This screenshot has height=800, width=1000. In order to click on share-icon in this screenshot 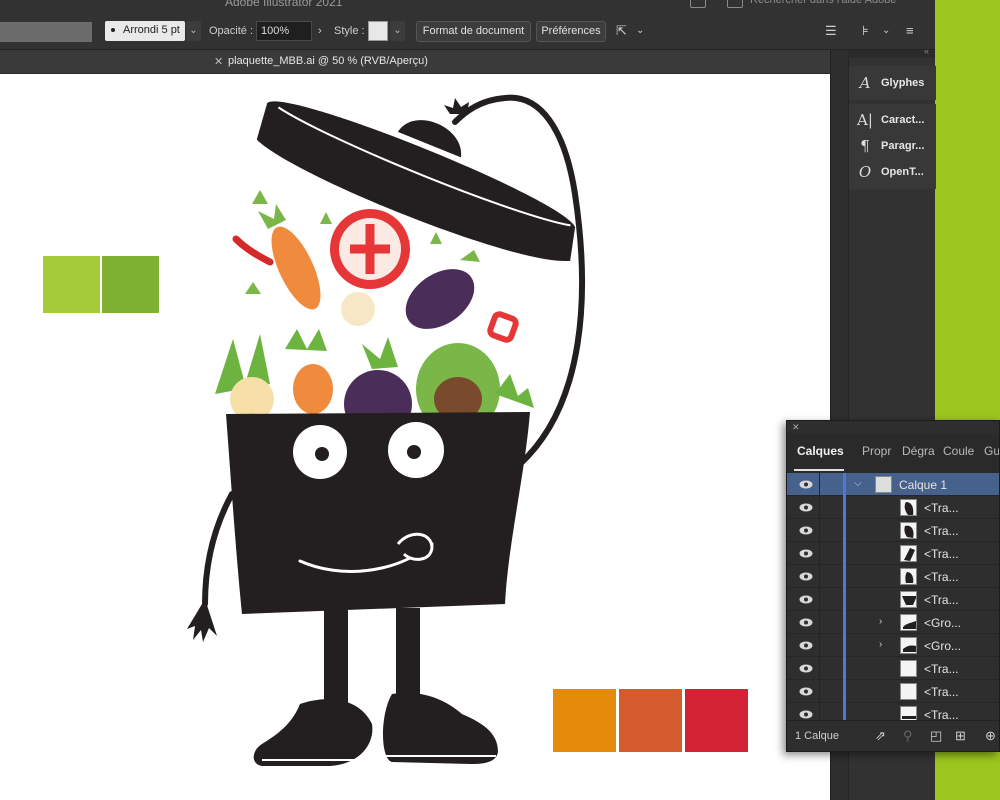, I will do `click(698, 4)`.